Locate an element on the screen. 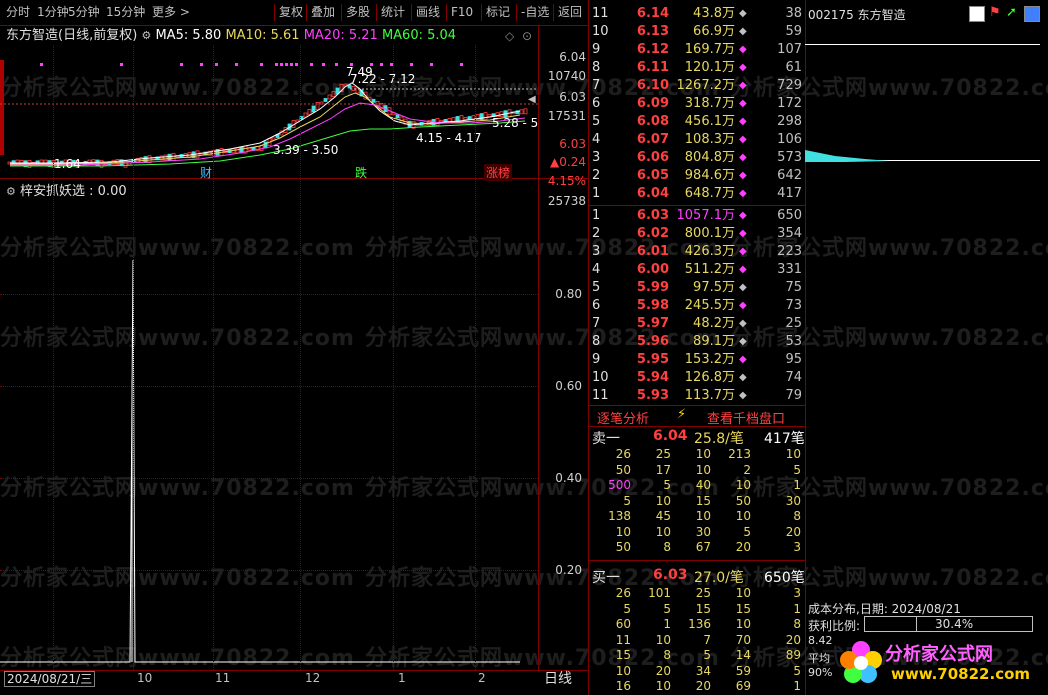 The height and width of the screenshot is (695, 1048). level-price: 6.07 is located at coordinates (652, 139).